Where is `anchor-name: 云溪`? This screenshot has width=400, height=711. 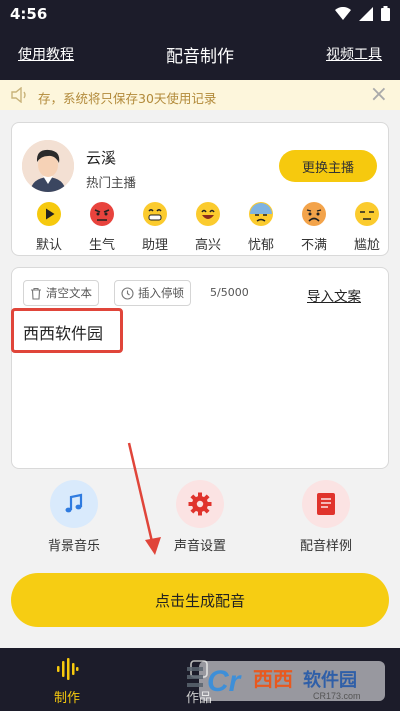
anchor-name: 云溪 is located at coordinates (101, 158).